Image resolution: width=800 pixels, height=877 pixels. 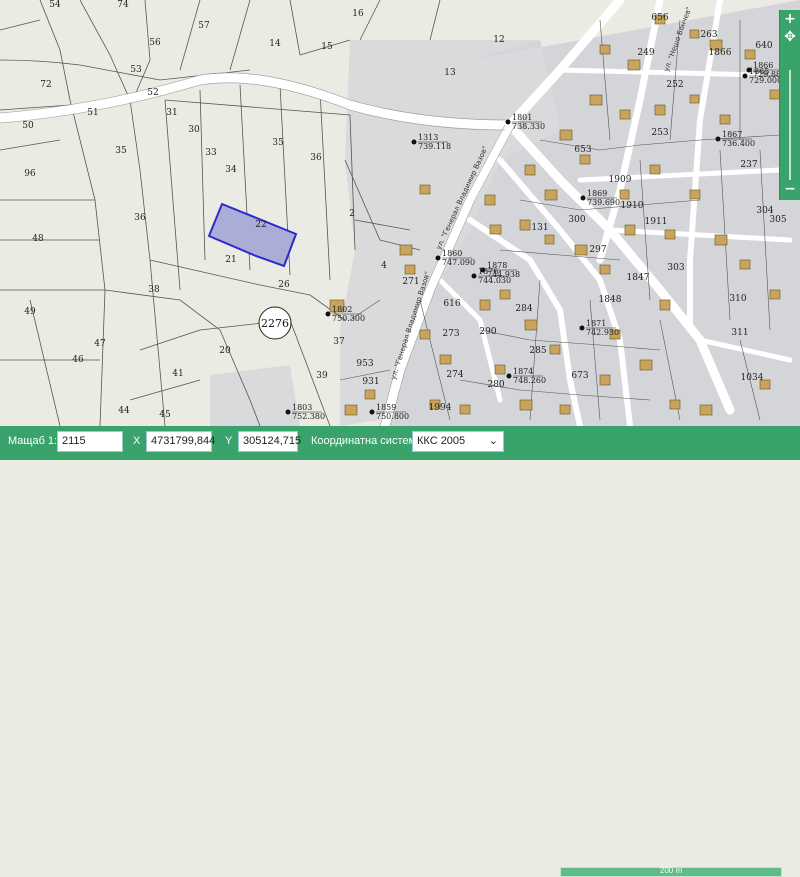 I want to click on parcel-label: 31, so click(x=171, y=113).